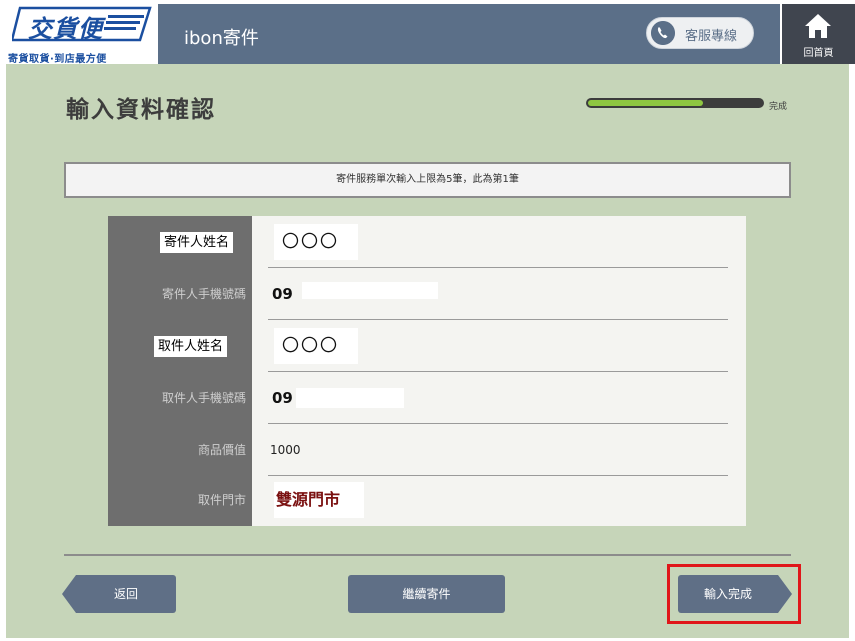 The image size is (855, 641). Describe the element at coordinates (427, 346) in the screenshot. I see `row-recipient-name: 取件人姓名 〇〇〇` at that location.